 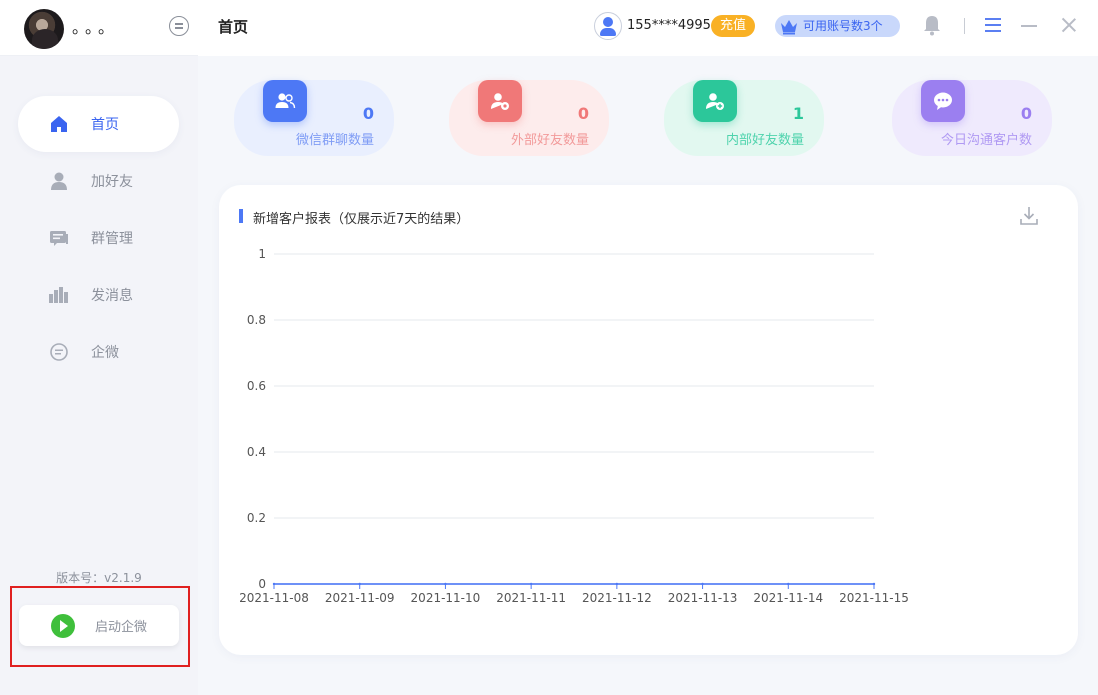 What do you see at coordinates (789, 27) in the screenshot?
I see `crown-icon` at bounding box center [789, 27].